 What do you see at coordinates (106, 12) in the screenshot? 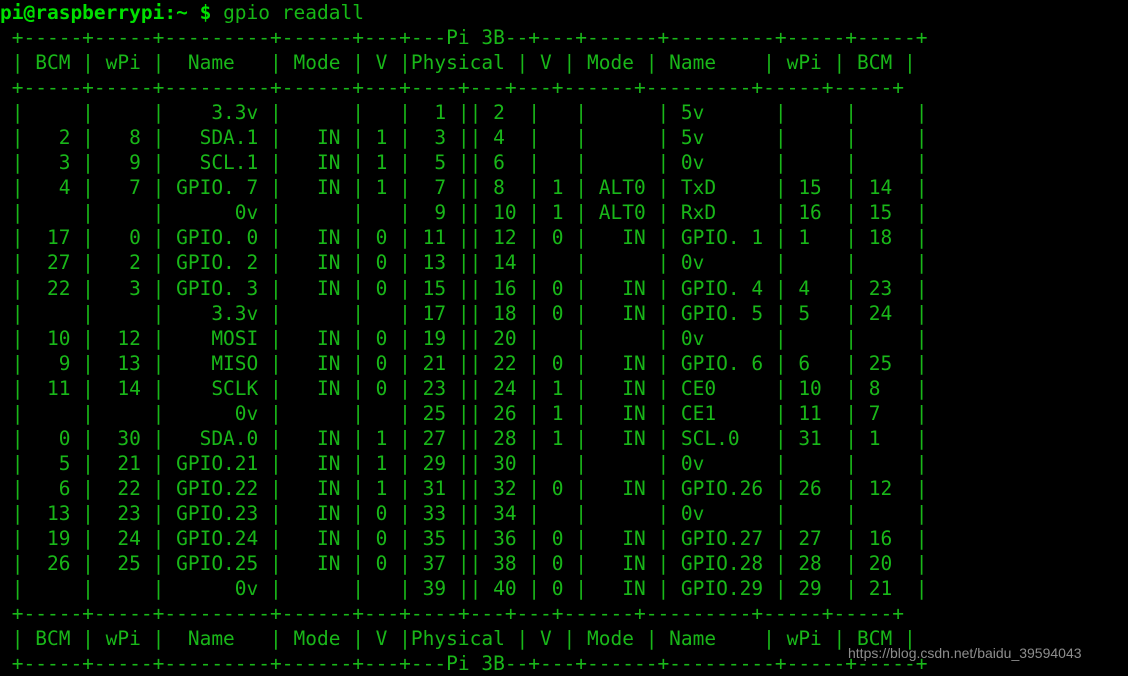
I see `shell-prompt-user-host: pi@raspberrypi:~ $` at bounding box center [106, 12].